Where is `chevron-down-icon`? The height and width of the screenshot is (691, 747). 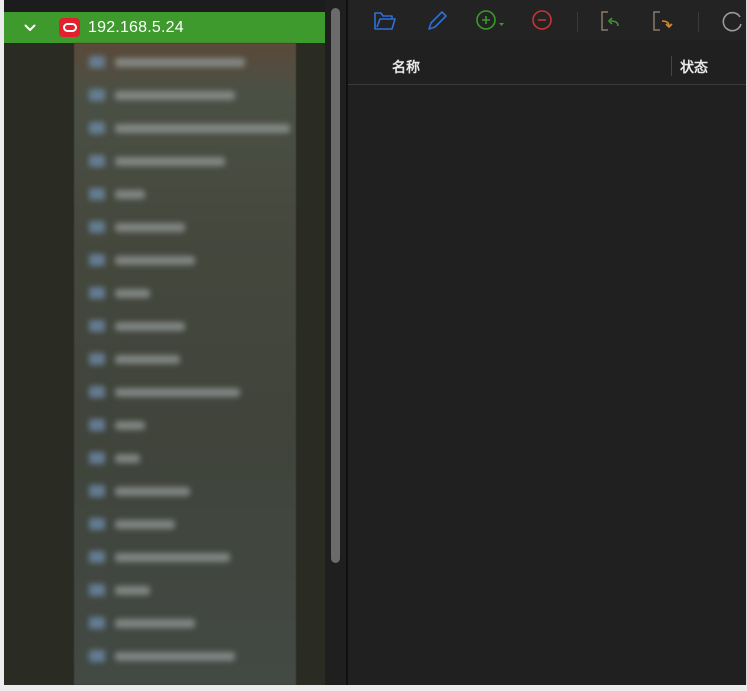
chevron-down-icon is located at coordinates (30, 28).